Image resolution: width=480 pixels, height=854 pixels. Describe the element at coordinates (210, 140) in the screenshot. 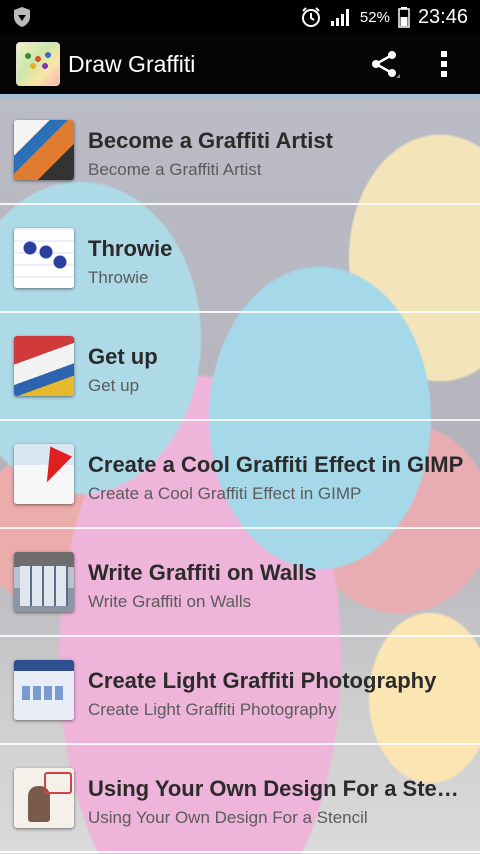

I see `item-title: Become a Graffiti Artist` at that location.